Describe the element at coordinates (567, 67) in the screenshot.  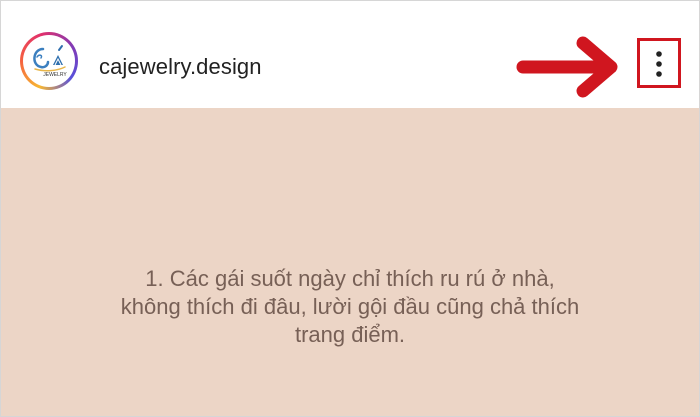
I see `red-right-arrow-icon` at that location.